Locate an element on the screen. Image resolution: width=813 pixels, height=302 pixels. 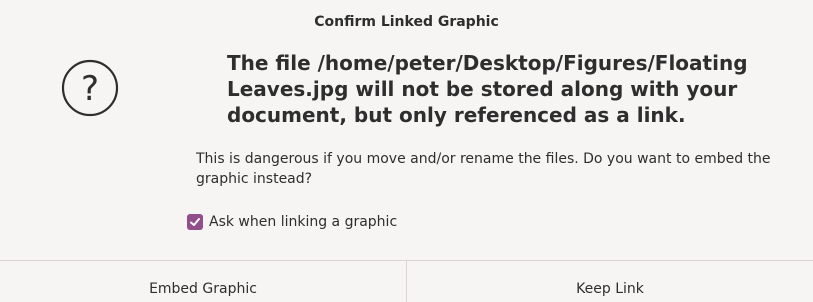
question-icon: ? is located at coordinates (90, 88).